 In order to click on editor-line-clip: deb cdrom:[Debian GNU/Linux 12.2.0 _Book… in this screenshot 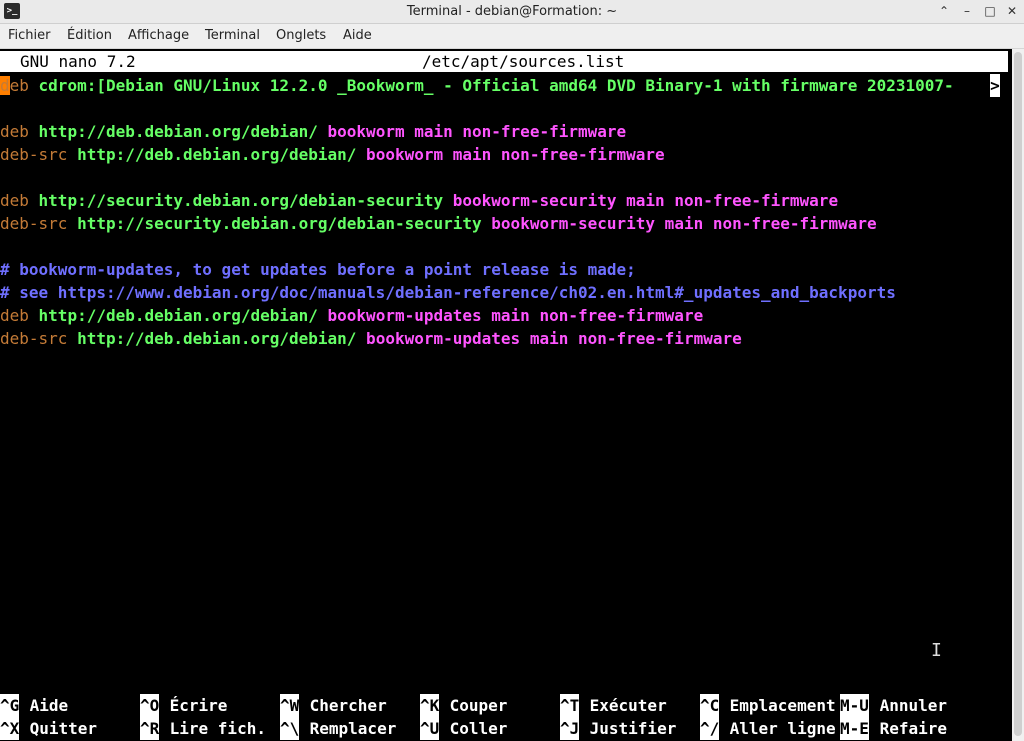, I will do `click(495, 85)`.